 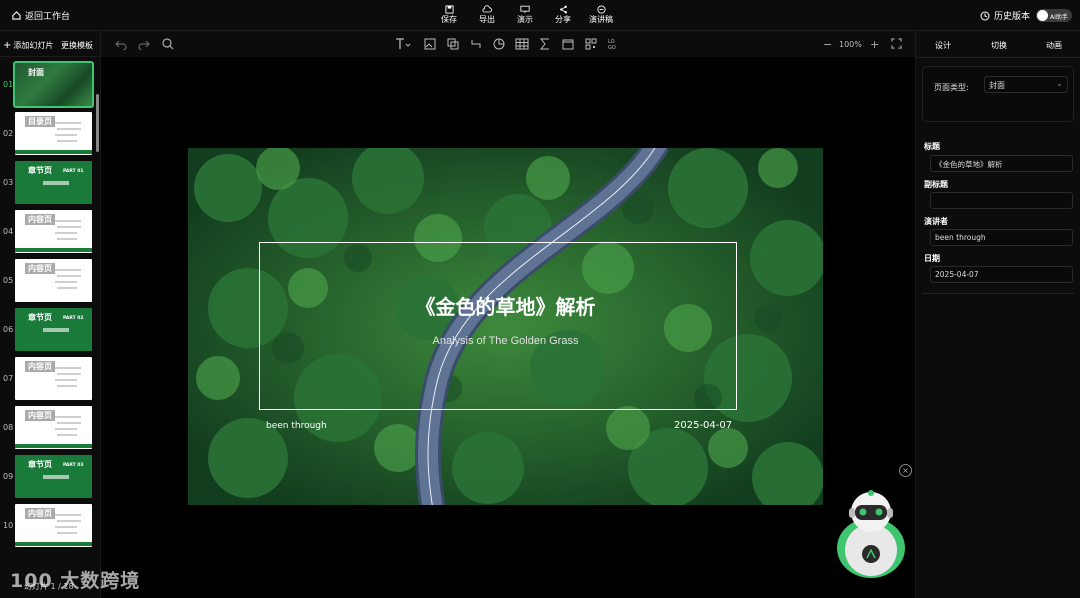 What do you see at coordinates (568, 44) in the screenshot?
I see `media-tool-icon` at bounding box center [568, 44].